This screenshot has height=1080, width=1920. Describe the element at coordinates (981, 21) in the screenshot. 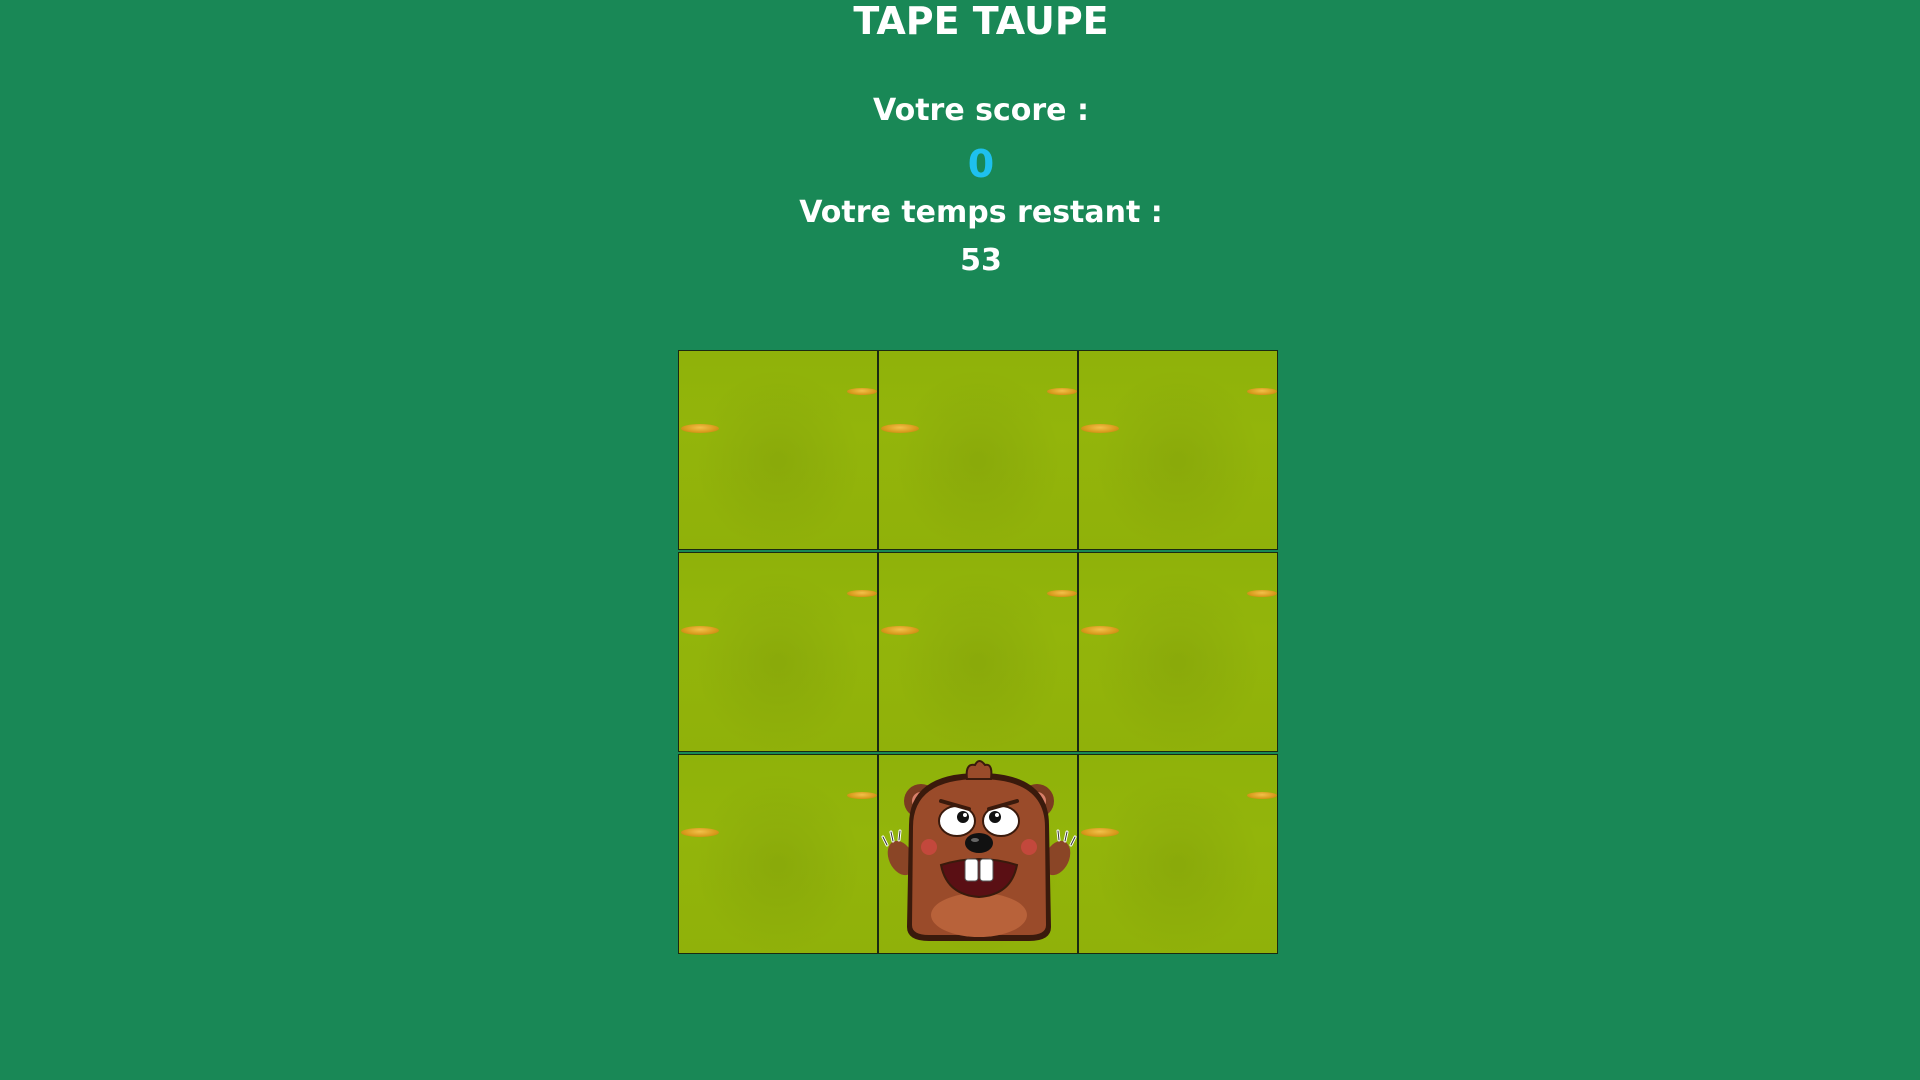

I see `game-title: TAPE TAUPE` at that location.